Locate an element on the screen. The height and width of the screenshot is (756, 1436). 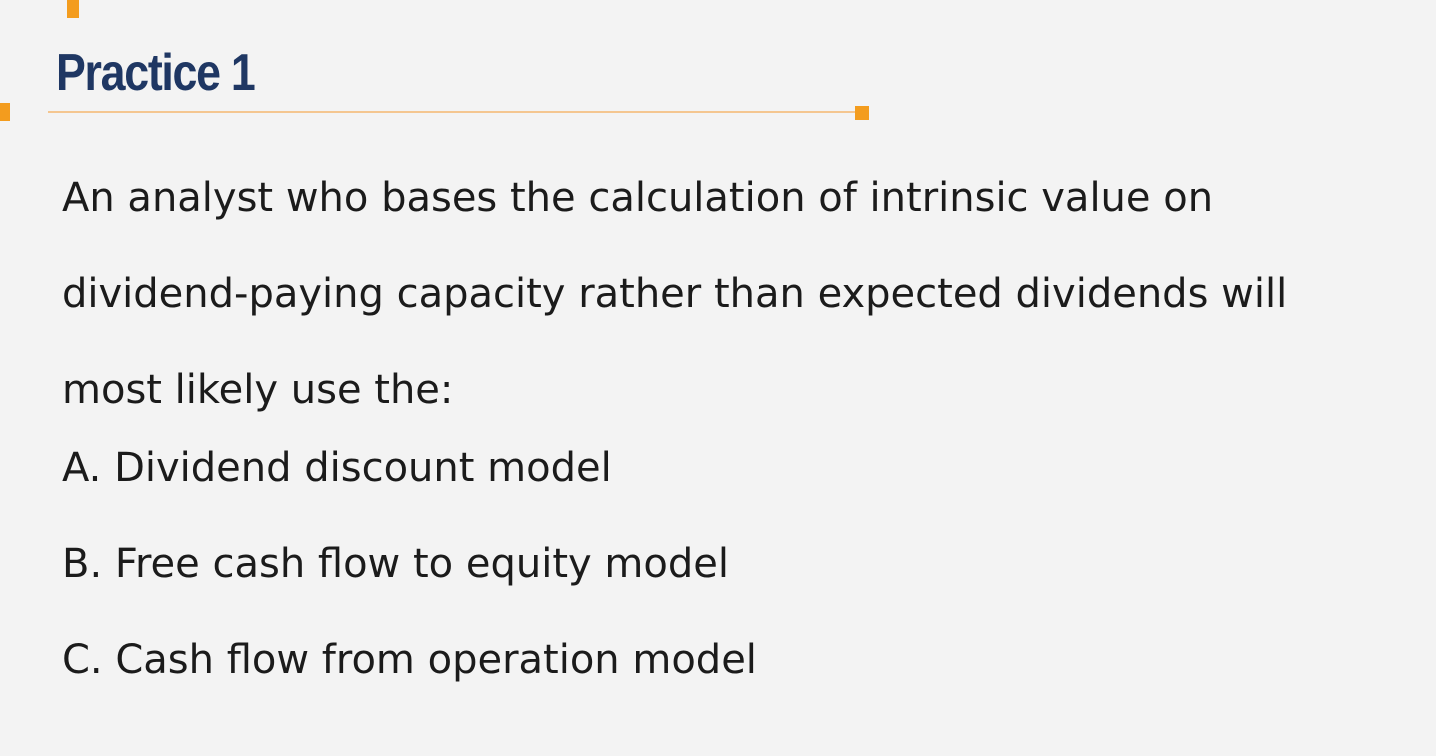
answer-option-b: B. Free cash flow to equity model is located at coordinates (395, 564).